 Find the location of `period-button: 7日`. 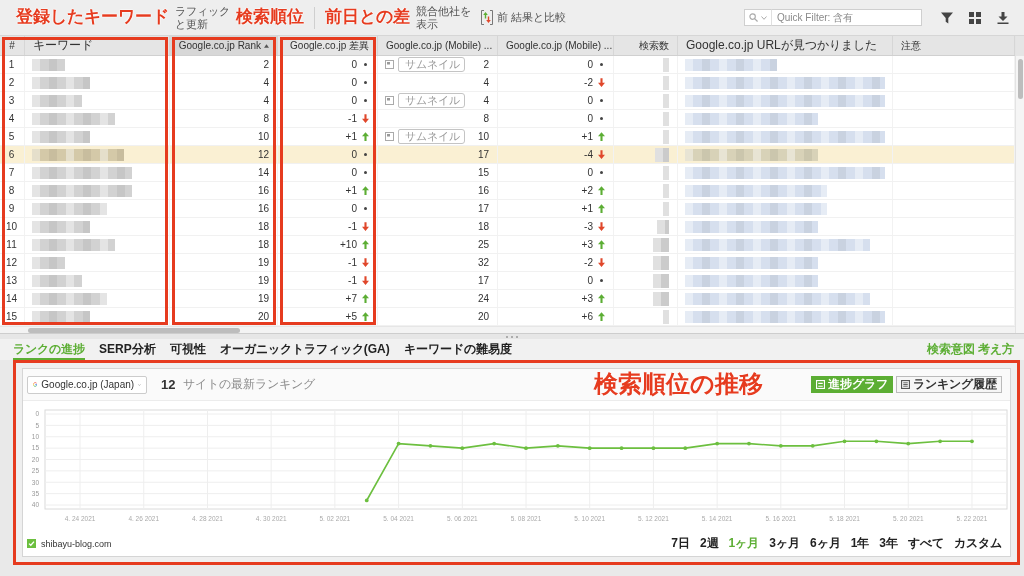

period-button: 7日 is located at coordinates (680, 543).